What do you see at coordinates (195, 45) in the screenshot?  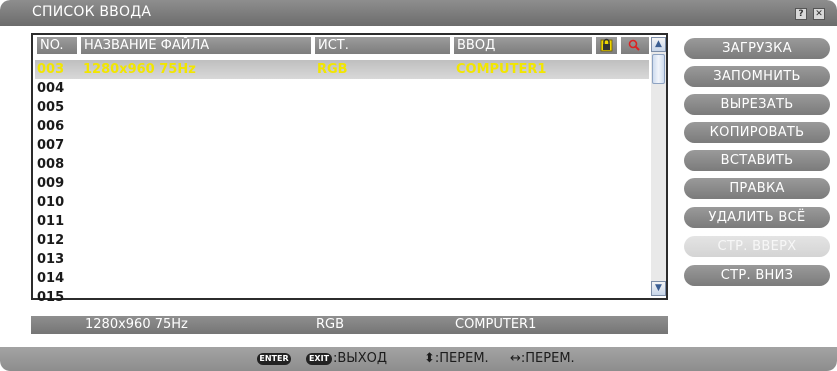 I see `column-header-filename: НАЗВАНИЕ ФАЙЛА` at bounding box center [195, 45].